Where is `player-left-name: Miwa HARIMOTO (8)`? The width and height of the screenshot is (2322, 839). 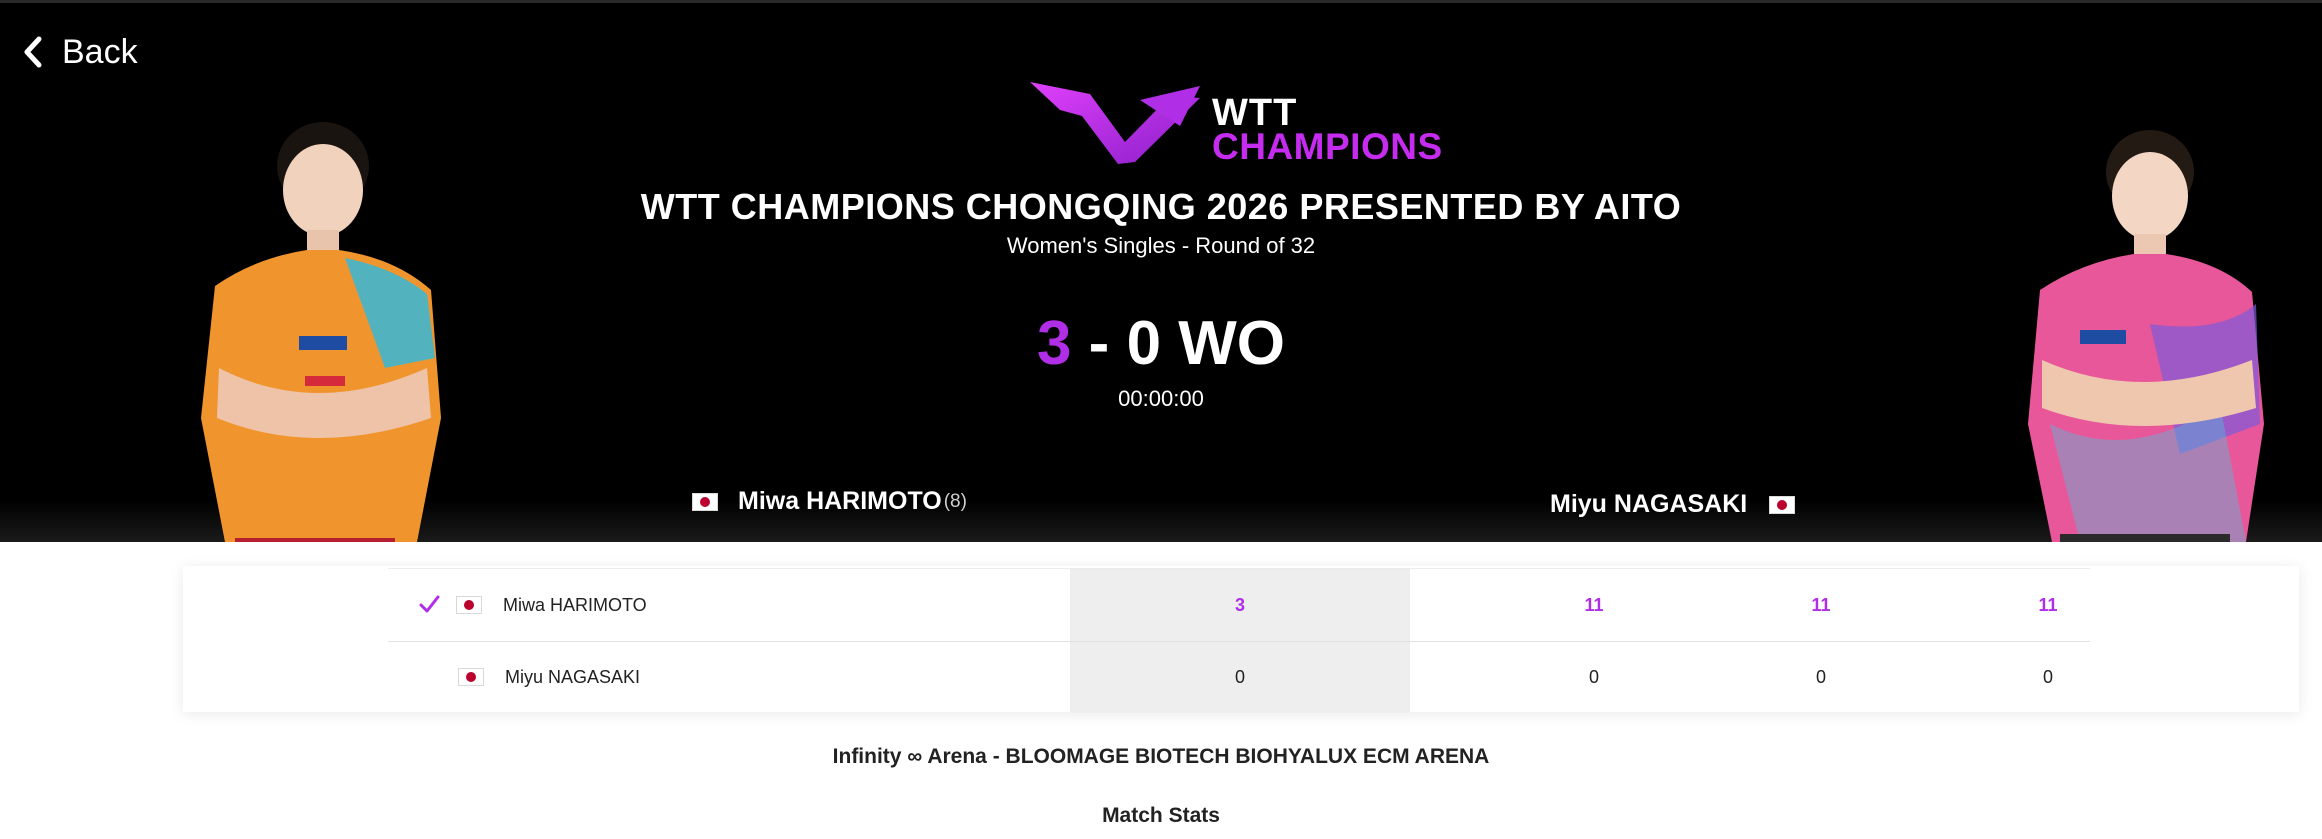 player-left-name: Miwa HARIMOTO (8) is located at coordinates (829, 501).